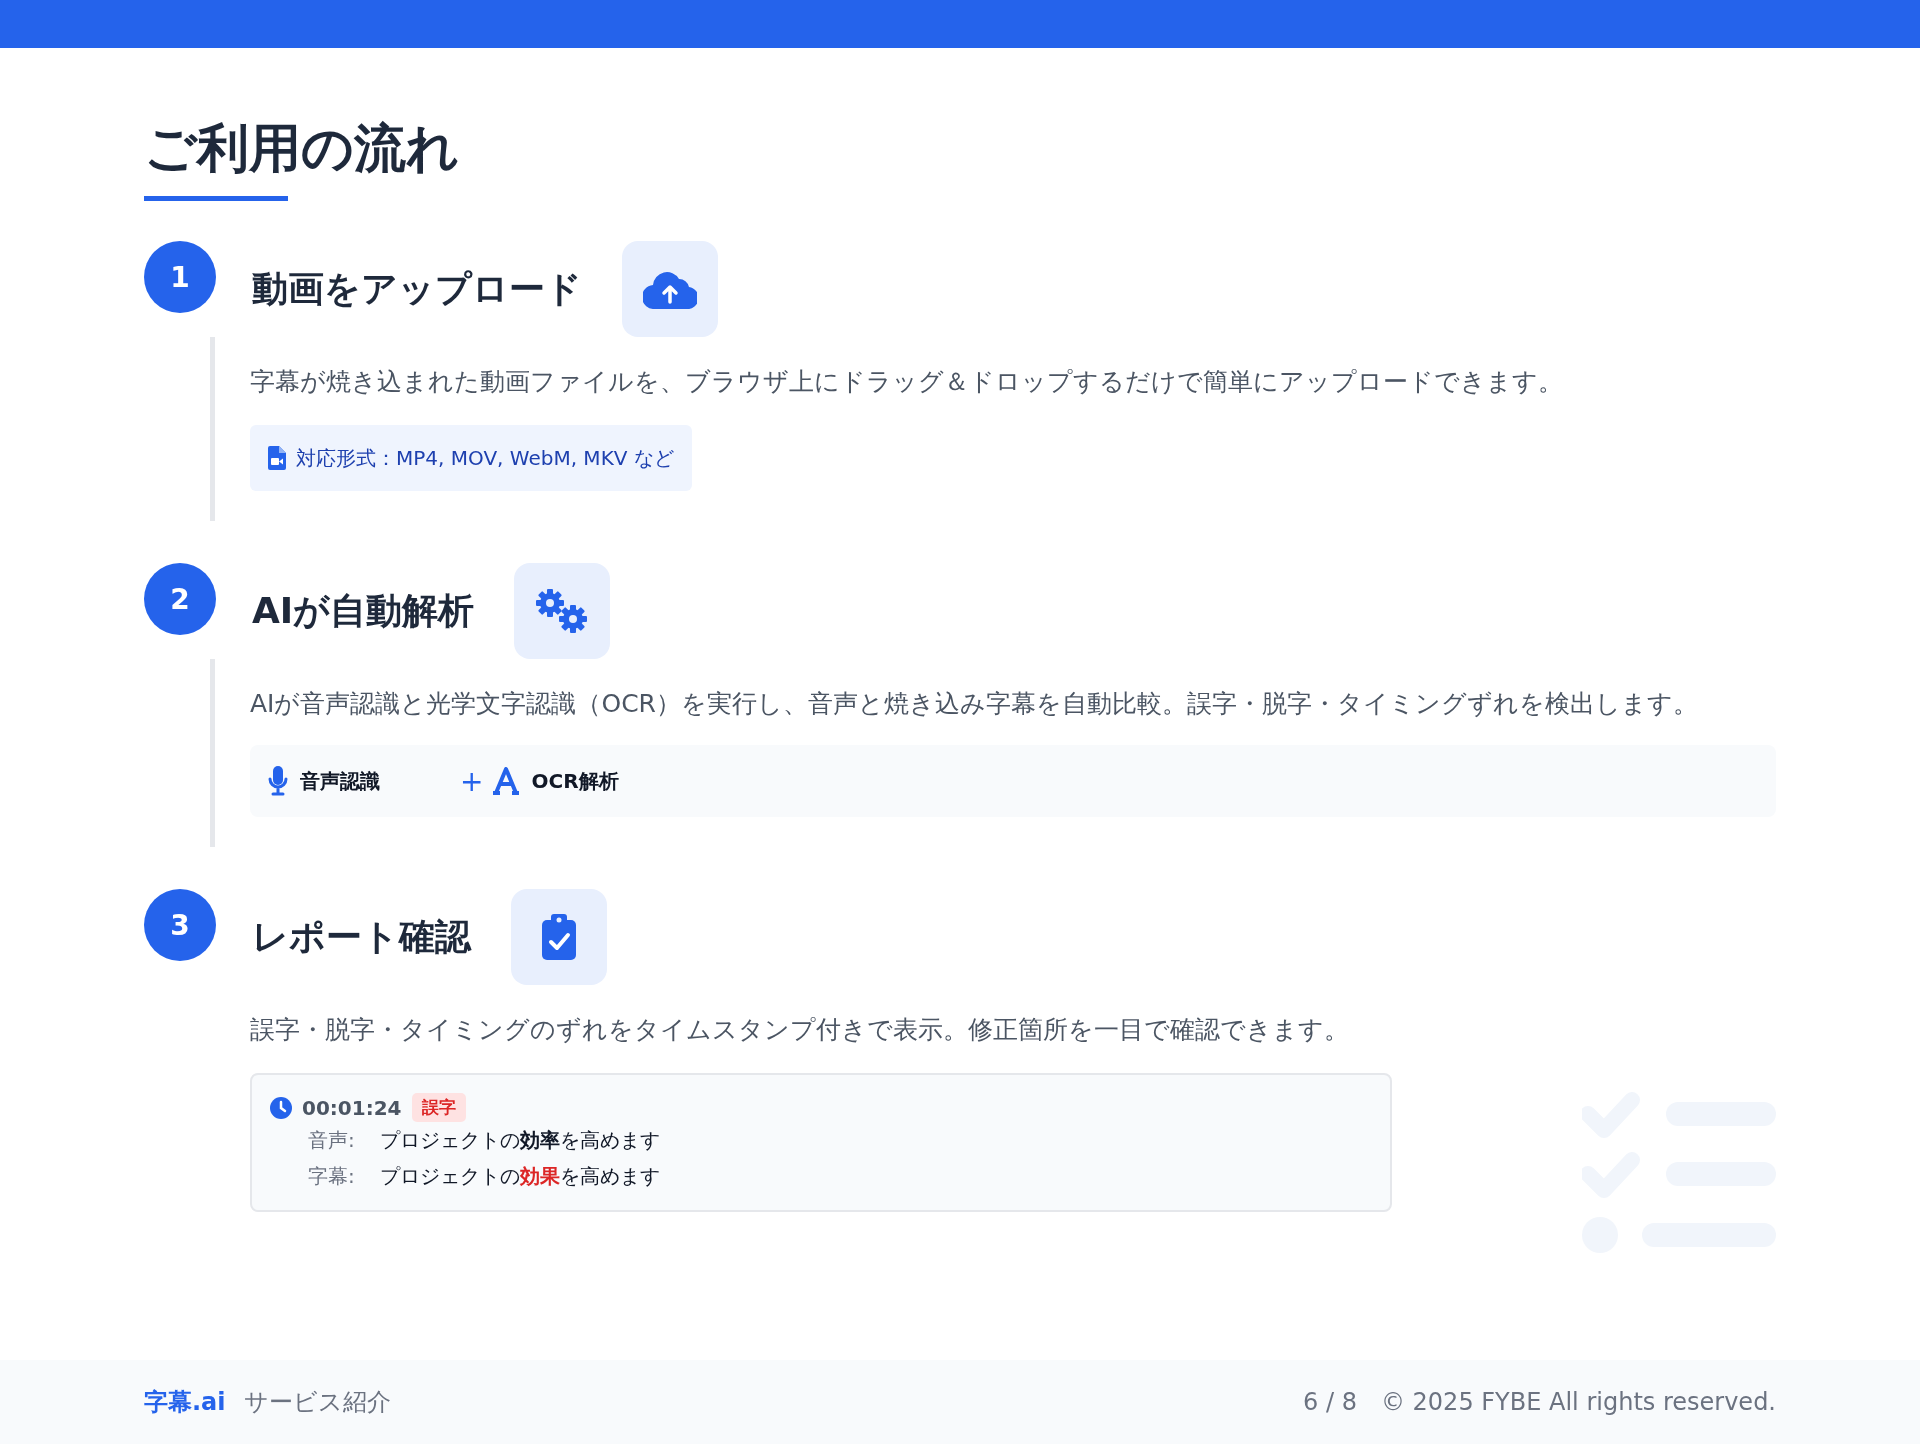 This screenshot has height=1444, width=1920. I want to click on step-description: AIが音声認識と光学文字認識（OCR）を実行し、音声と焼き込み字幕を自動比較。誤字・脱字・タイミングずれを検出します。, so click(974, 704).